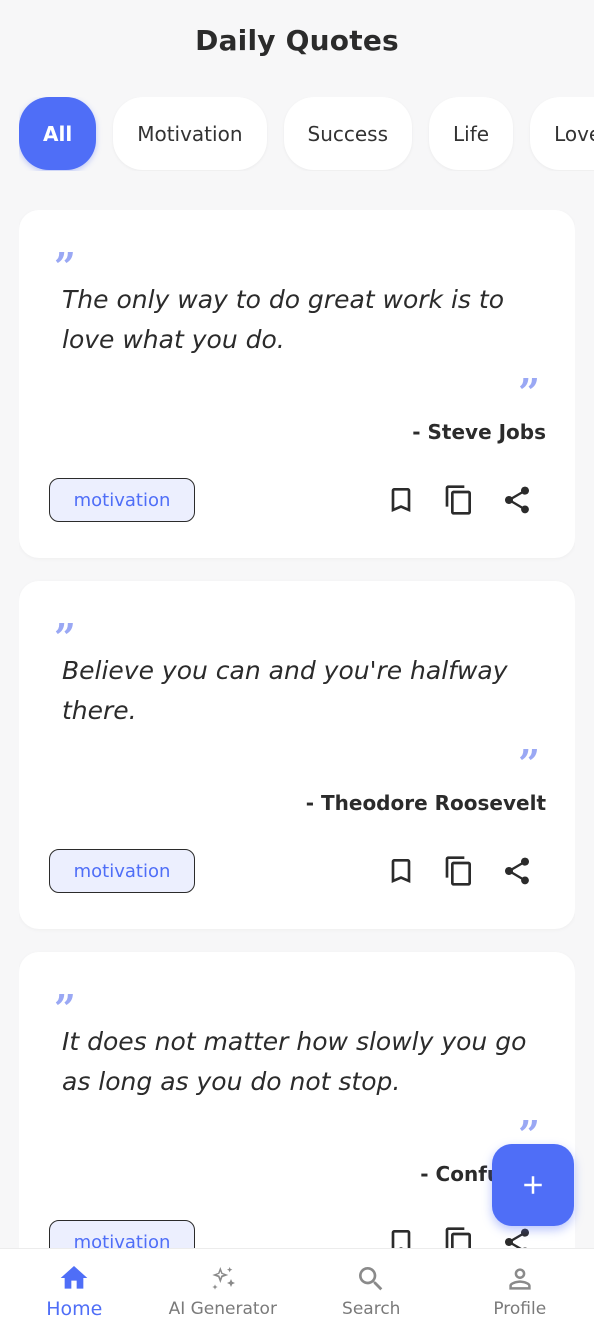 The width and height of the screenshot is (594, 1332). Describe the element at coordinates (74, 1308) in the screenshot. I see `nav-label: Home` at that location.